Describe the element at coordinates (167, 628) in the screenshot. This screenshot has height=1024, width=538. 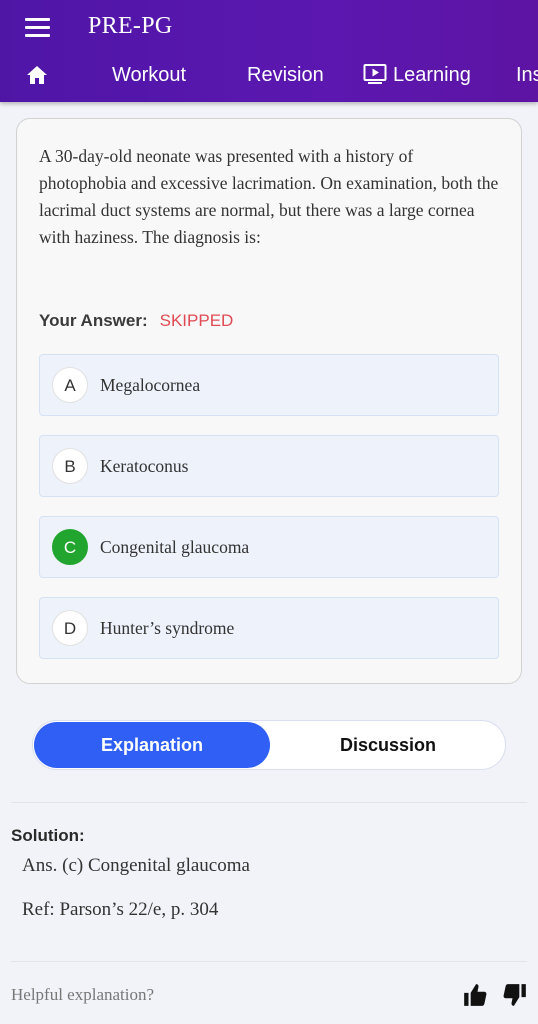
I see `option-text: Hunter’s syndrome` at that location.